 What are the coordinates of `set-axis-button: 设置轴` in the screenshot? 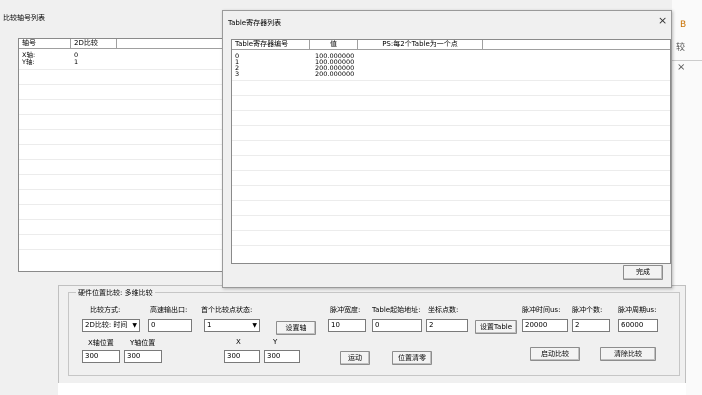 It's located at (296, 328).